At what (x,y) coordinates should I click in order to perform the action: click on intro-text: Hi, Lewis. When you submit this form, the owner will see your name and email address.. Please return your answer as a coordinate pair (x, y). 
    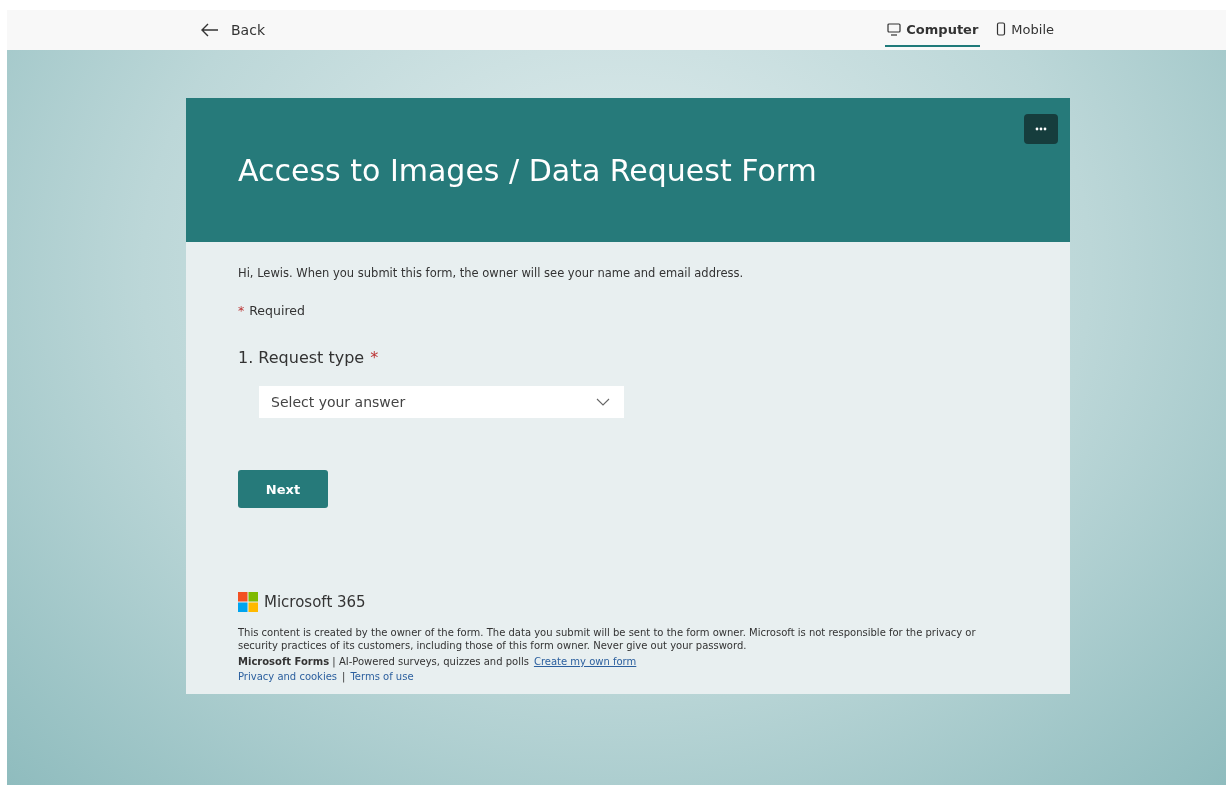
    Looking at the image, I should click on (491, 273).